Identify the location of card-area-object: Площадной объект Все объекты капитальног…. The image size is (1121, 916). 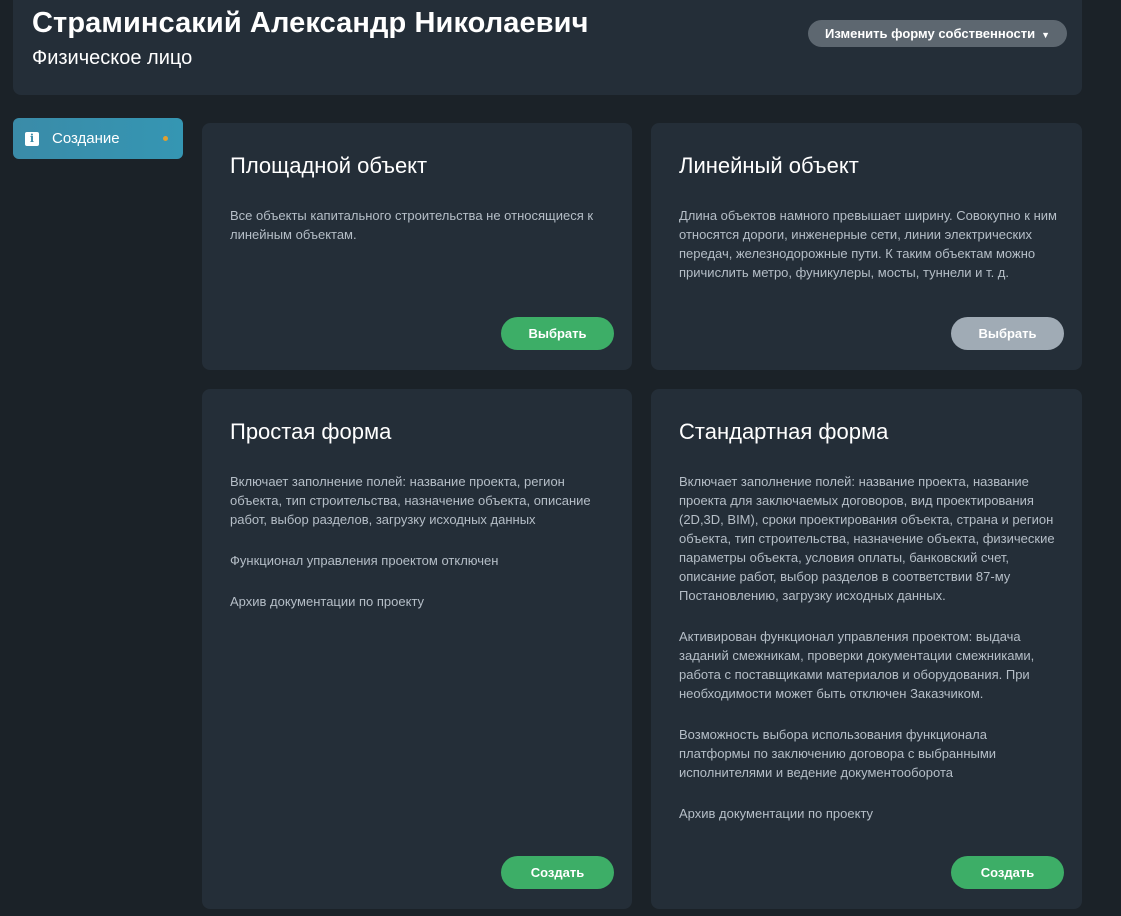
(417, 246).